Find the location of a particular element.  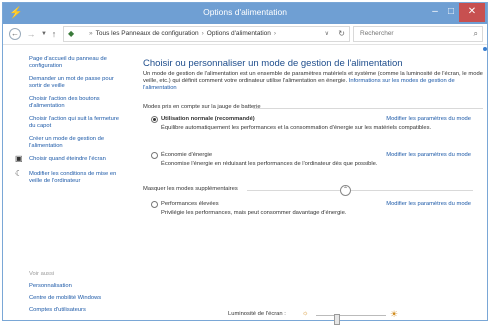

plan-high-performance-radio is located at coordinates (154, 204).